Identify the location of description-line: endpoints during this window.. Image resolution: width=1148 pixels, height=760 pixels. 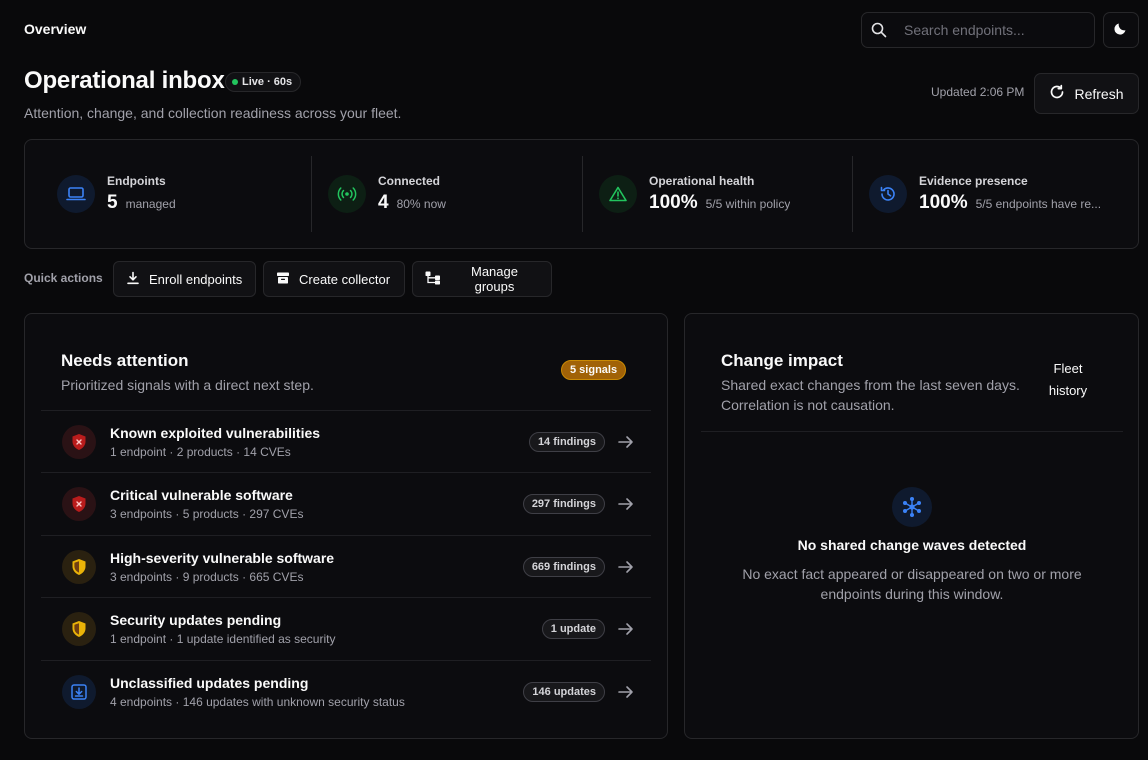
(912, 594).